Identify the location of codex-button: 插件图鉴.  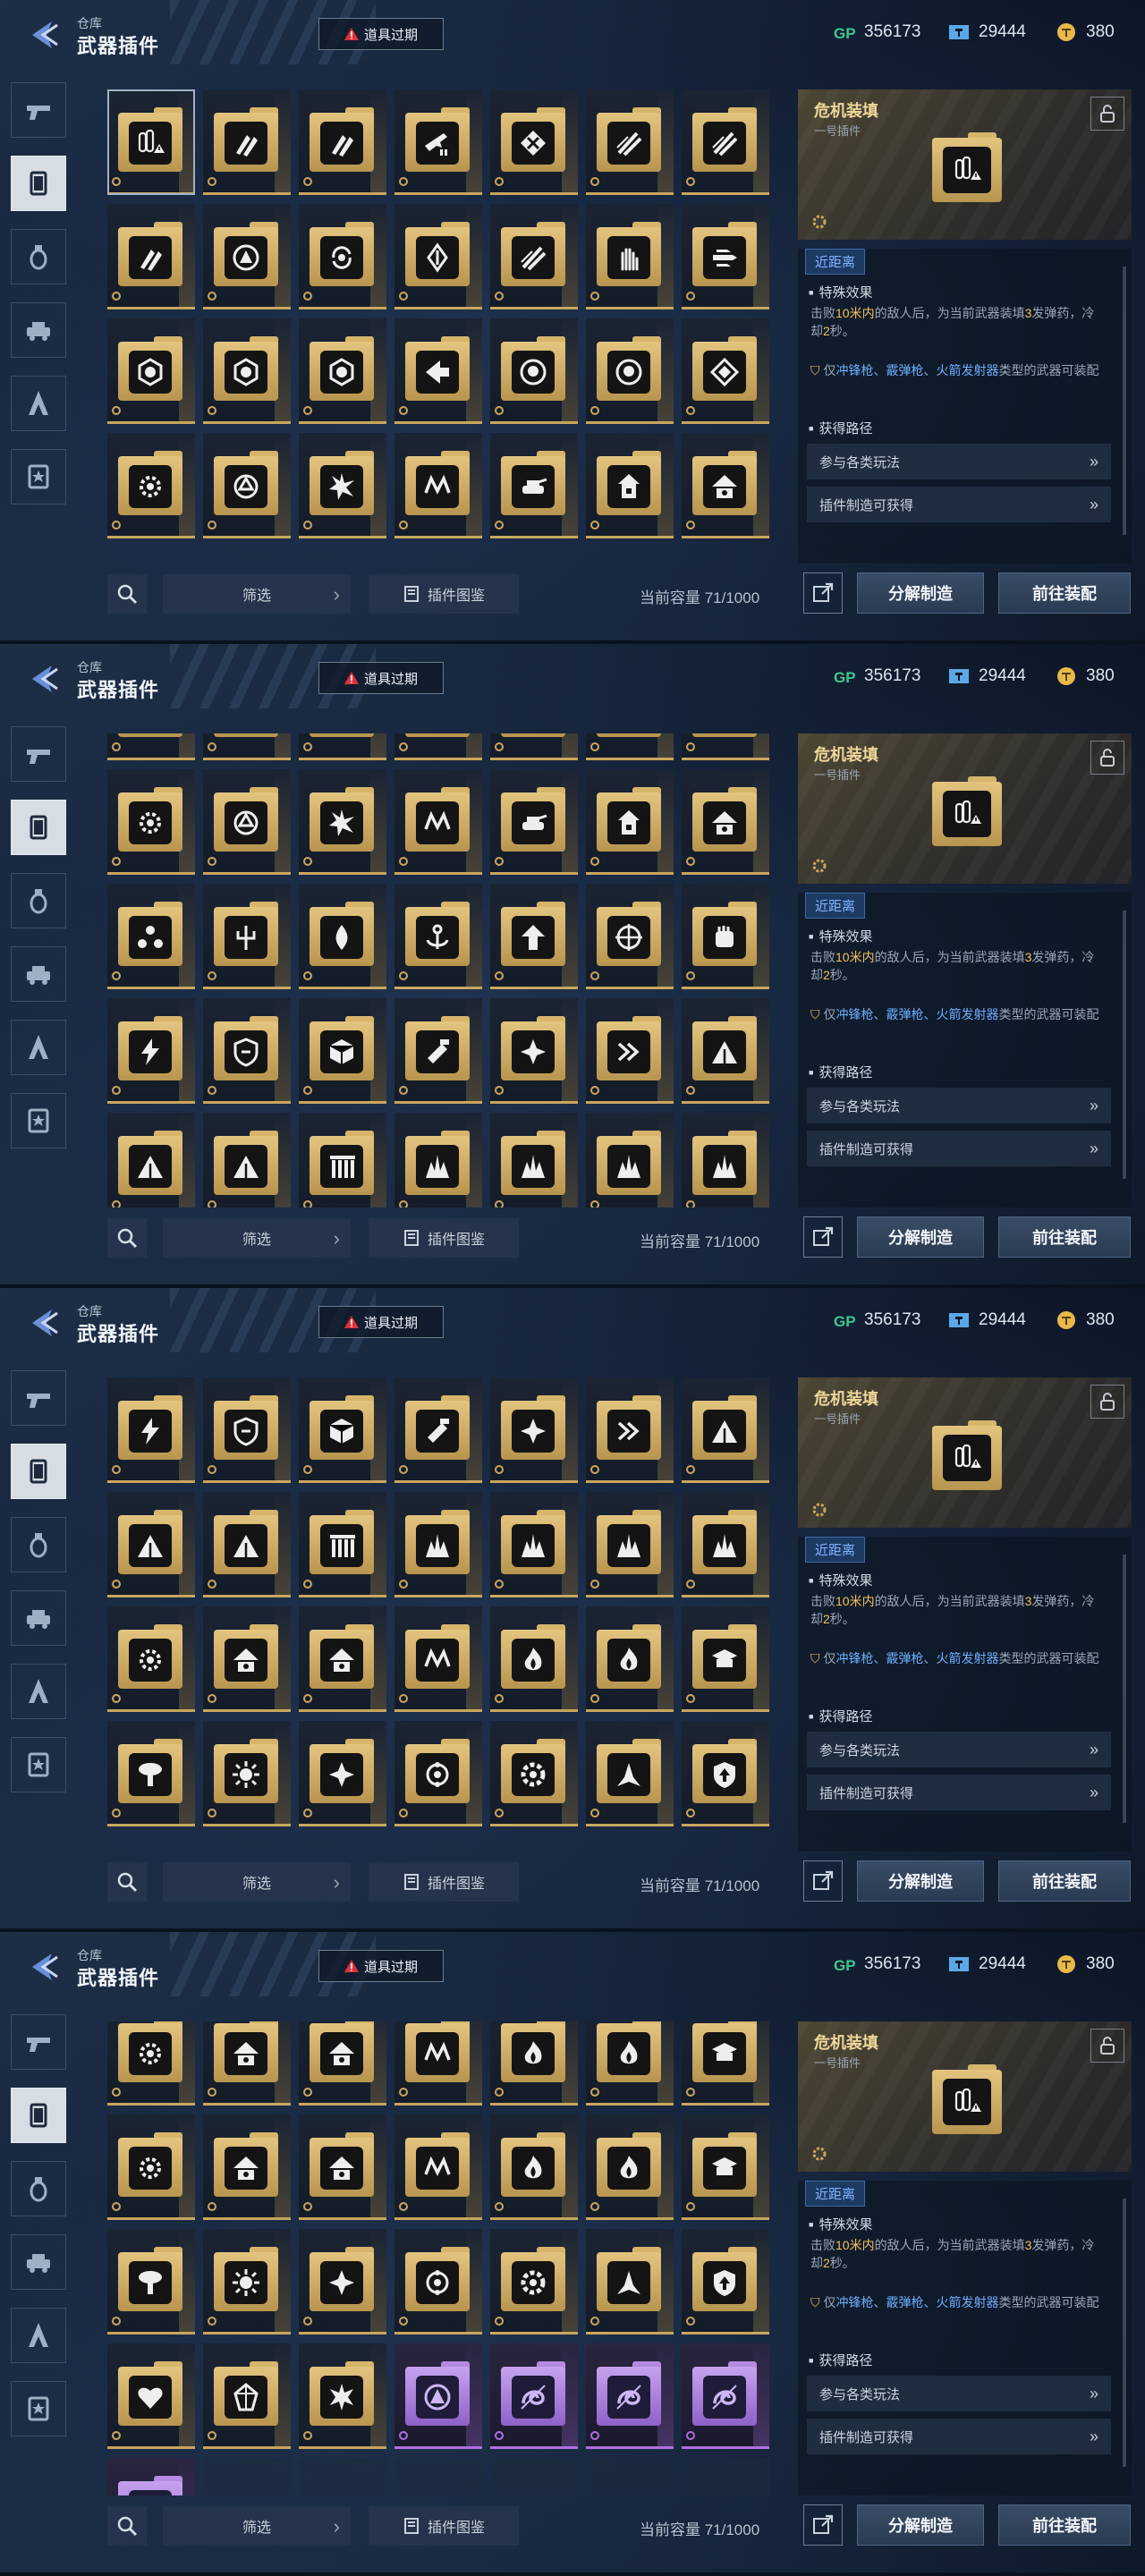
(444, 594).